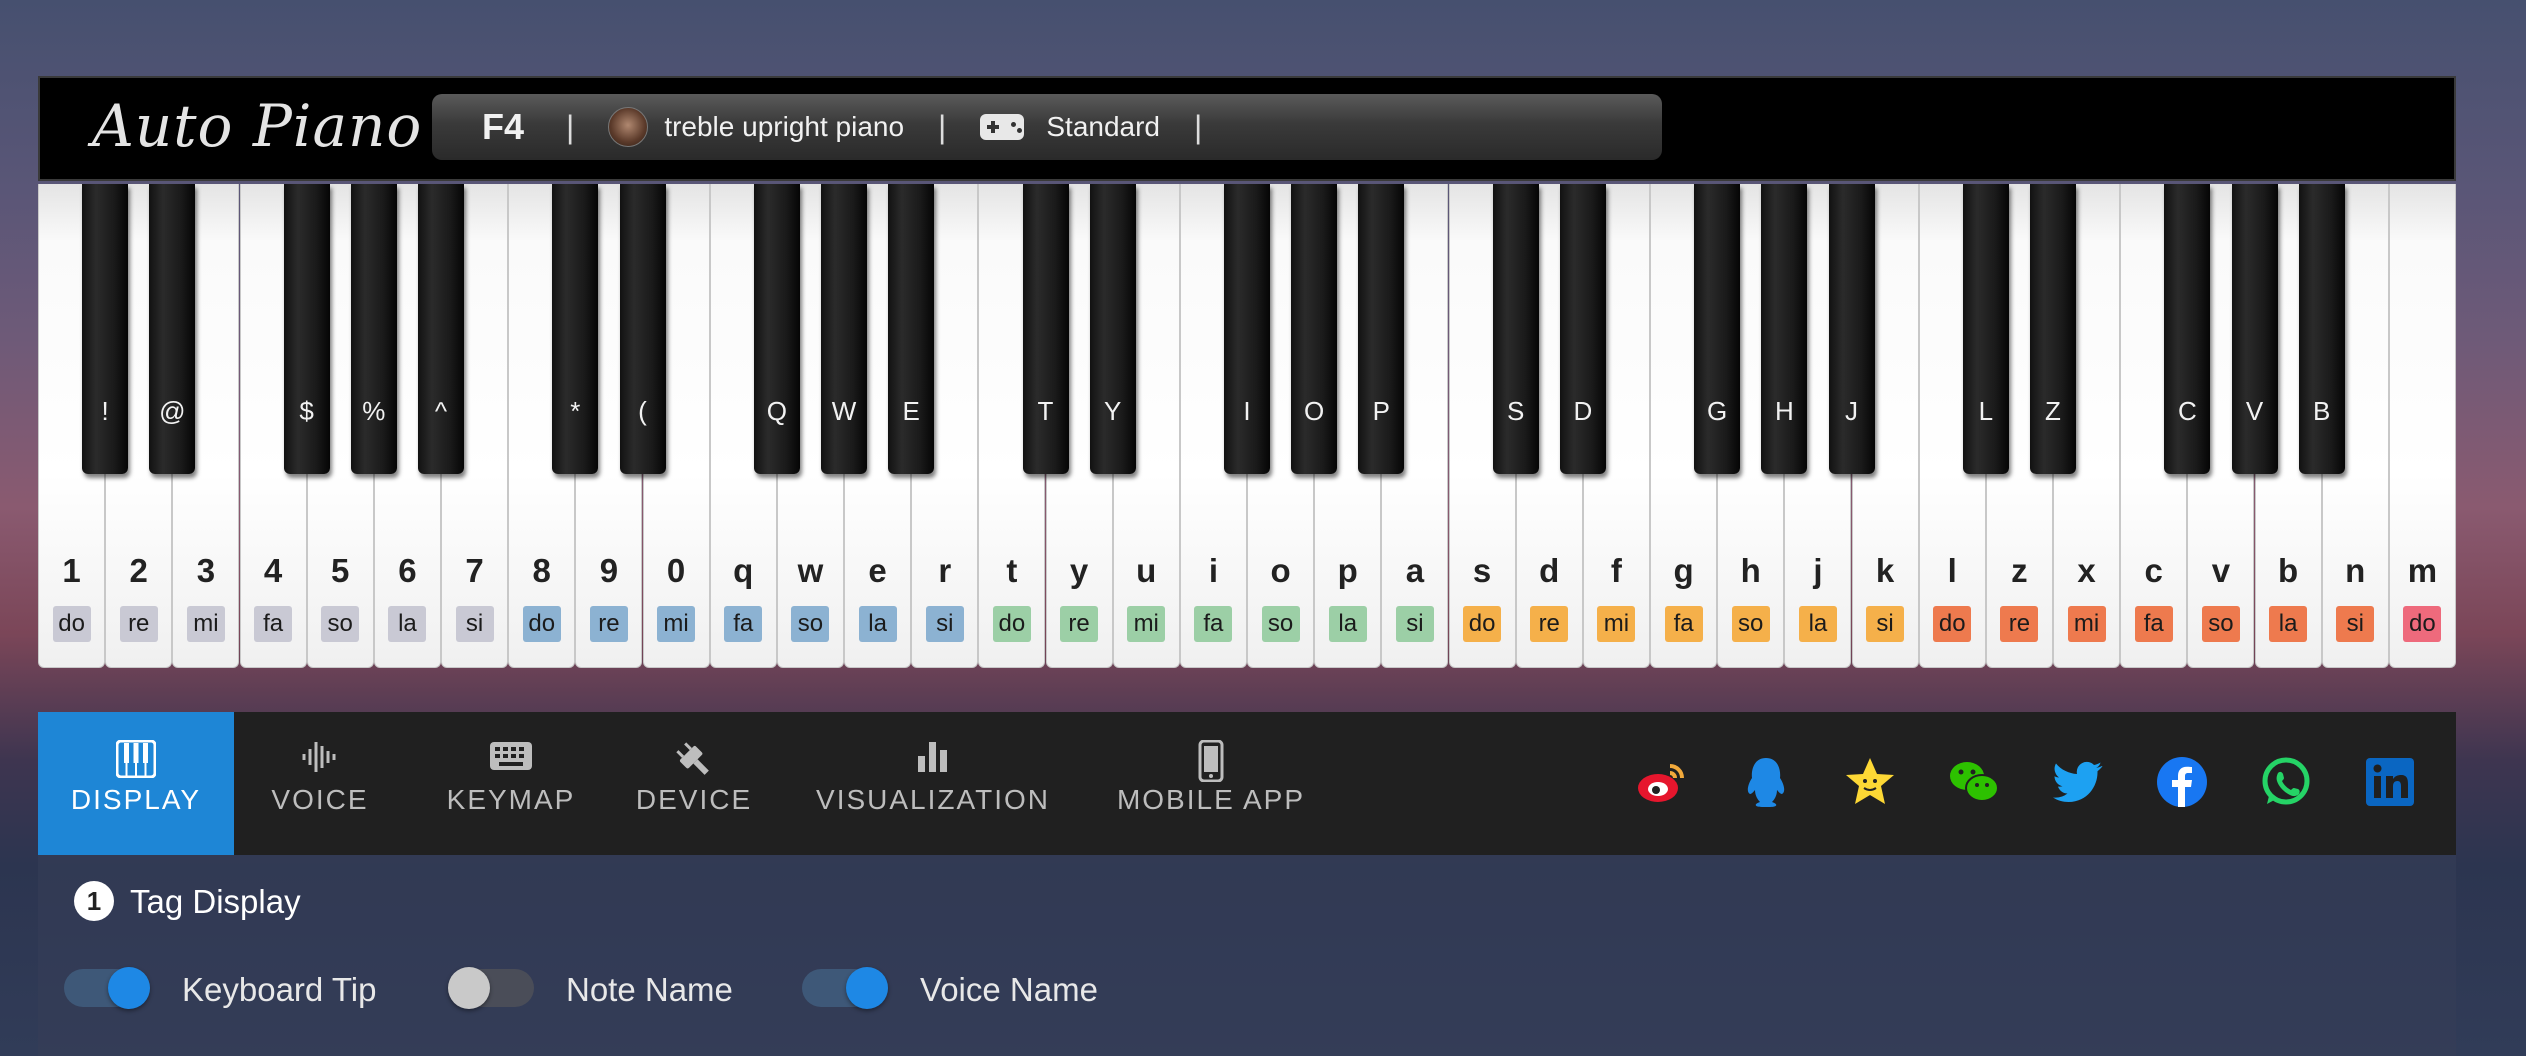  I want to click on key-shortcut-label: C, so click(2187, 411).